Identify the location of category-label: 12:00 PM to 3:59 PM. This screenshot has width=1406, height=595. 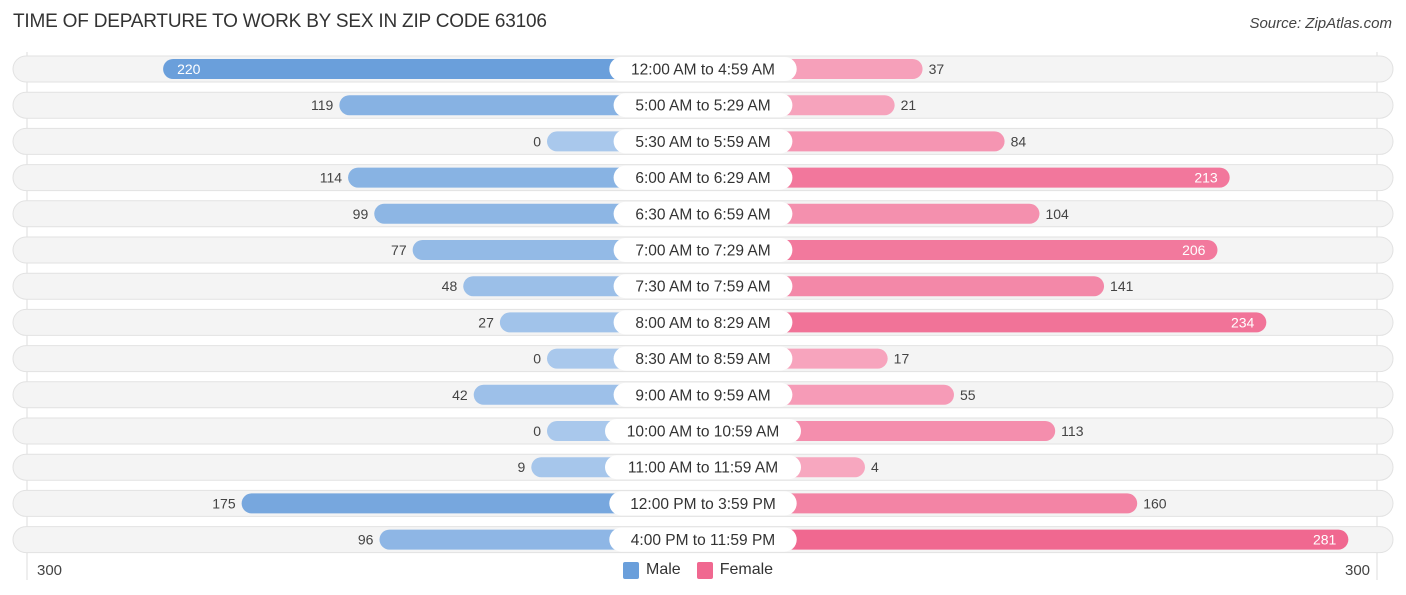
(703, 504).